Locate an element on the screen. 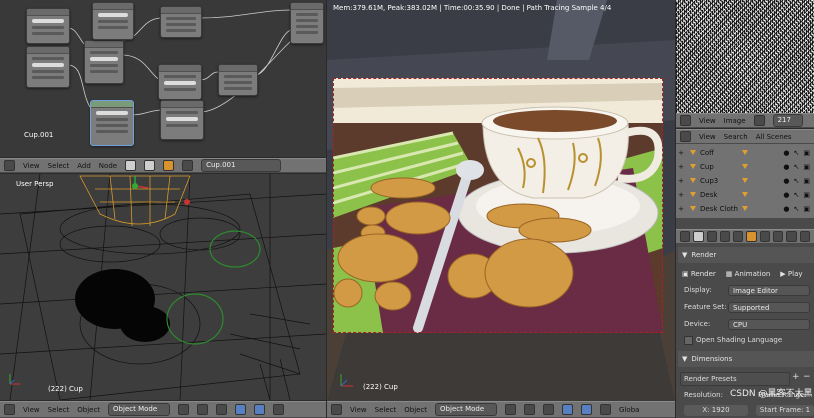 The image size is (814, 418). scene-tab-icon is located at coordinates (725, 236).